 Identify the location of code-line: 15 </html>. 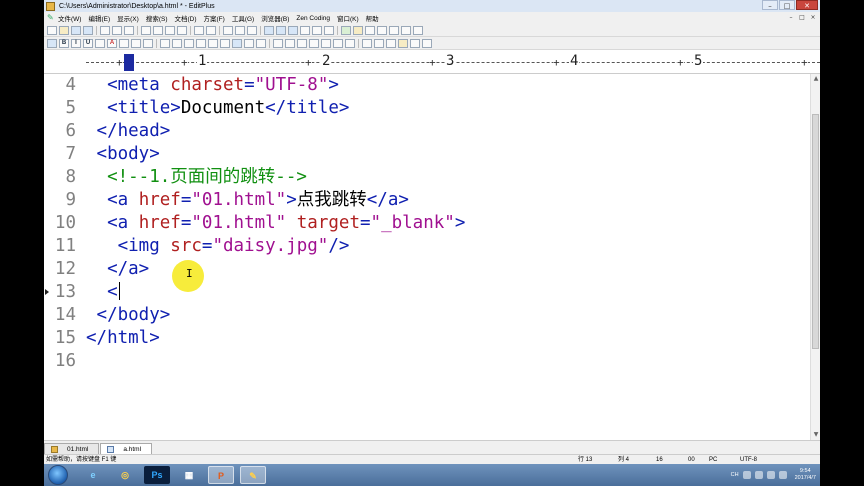
(427, 338).